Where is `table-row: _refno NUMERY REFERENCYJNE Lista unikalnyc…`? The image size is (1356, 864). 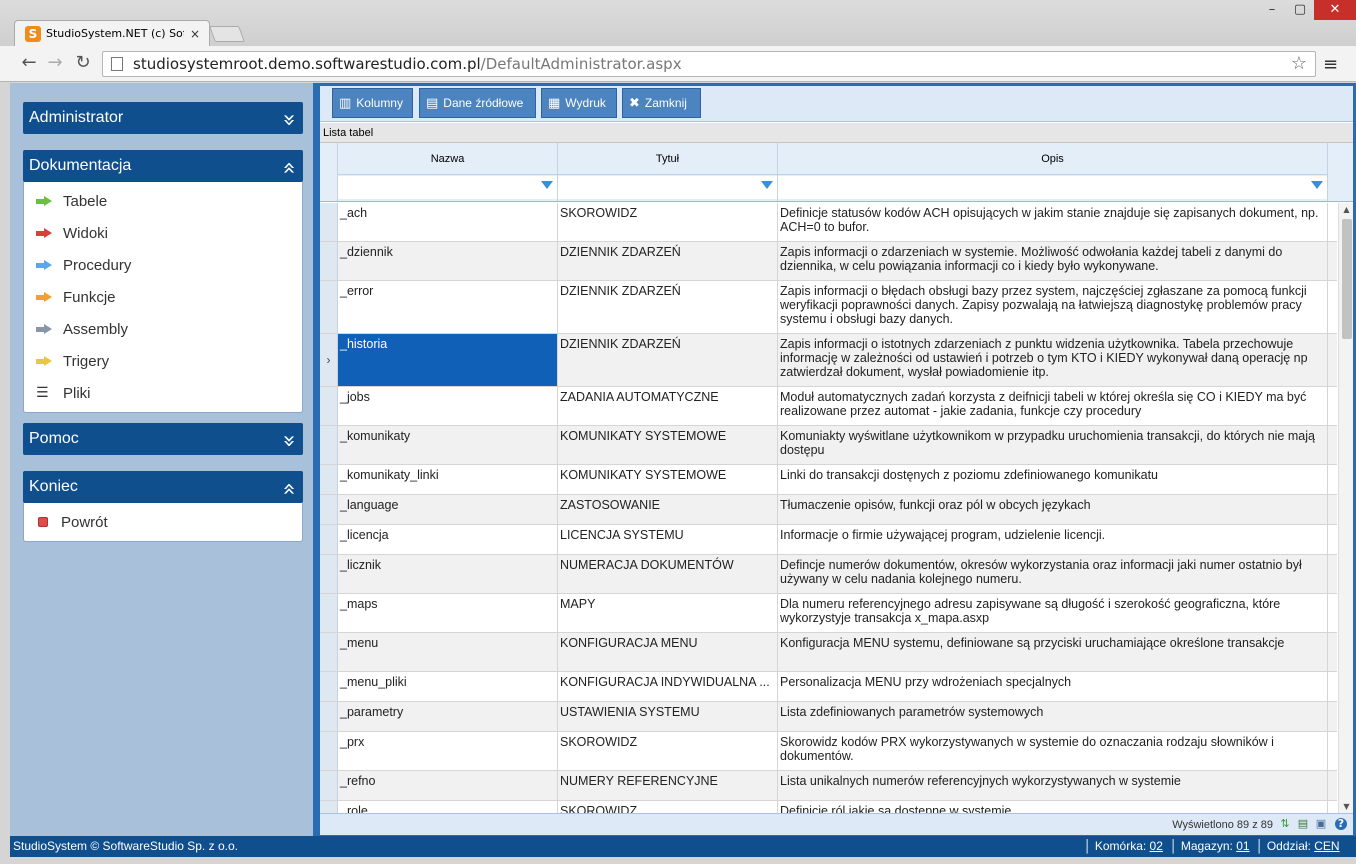
table-row: _refno NUMERY REFERENCYJNE Lista unikalnyc… is located at coordinates (828, 786).